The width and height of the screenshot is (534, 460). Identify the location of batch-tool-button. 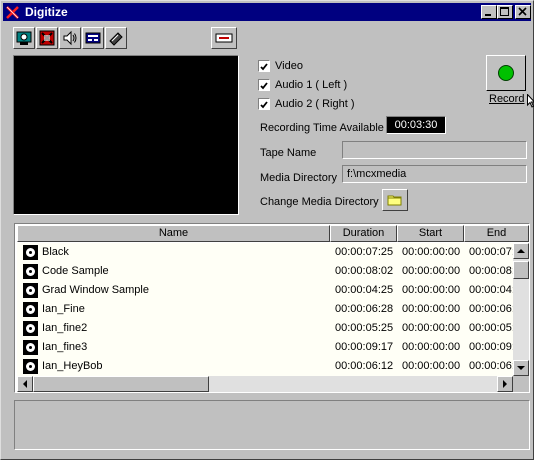
(47, 38).